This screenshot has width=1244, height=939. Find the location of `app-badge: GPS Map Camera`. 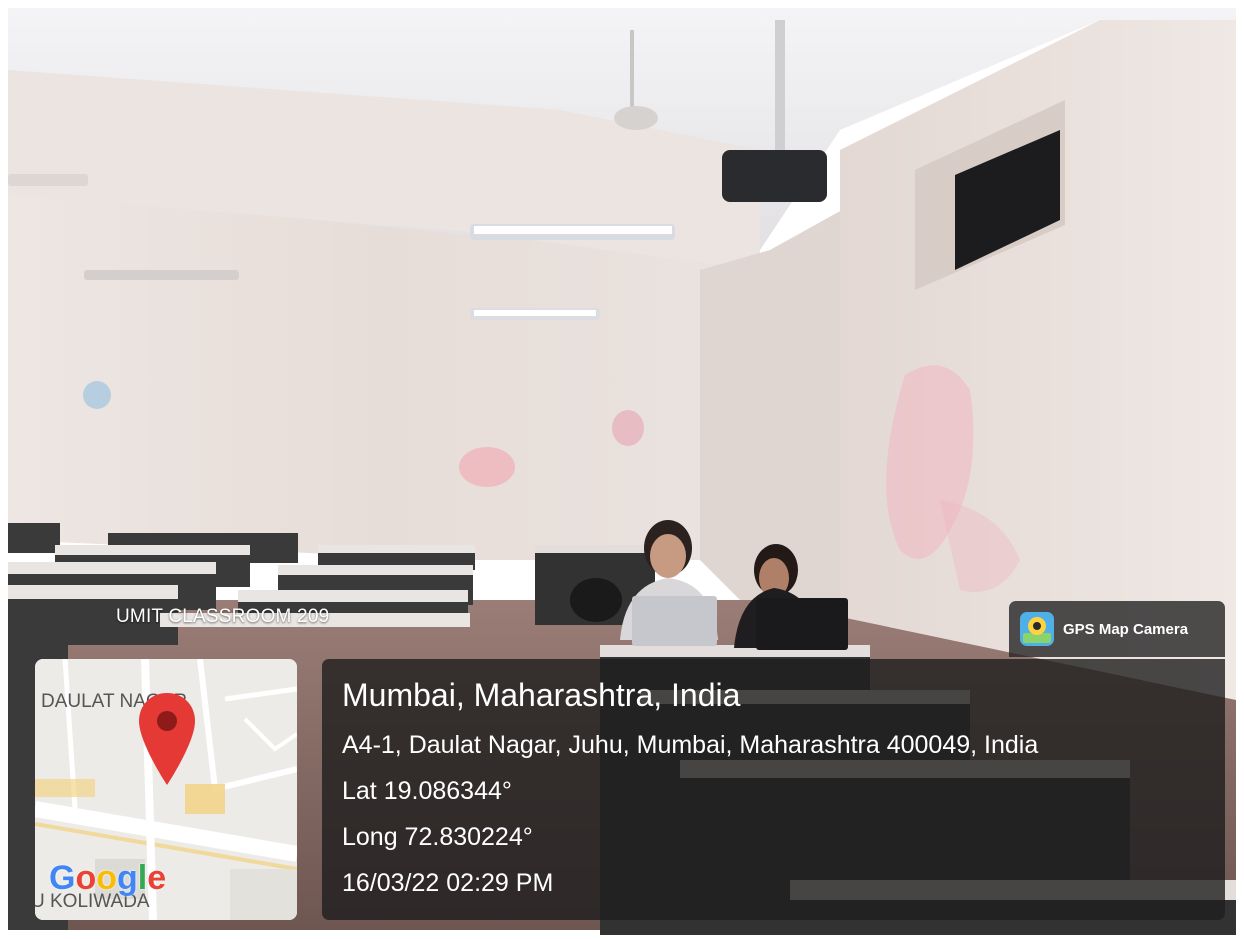

app-badge: GPS Map Camera is located at coordinates (1117, 629).